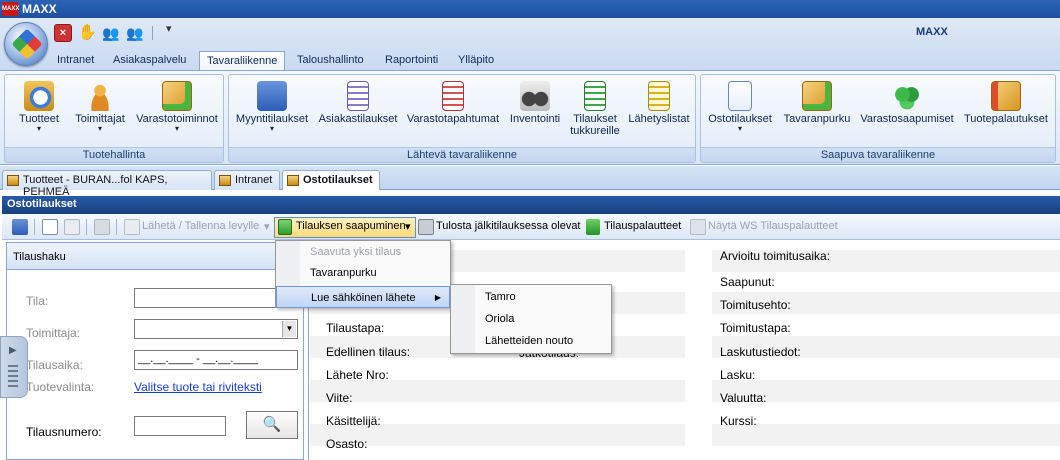 The image size is (1060, 460). Describe the element at coordinates (177, 96) in the screenshot. I see `warehouse-icon` at that location.